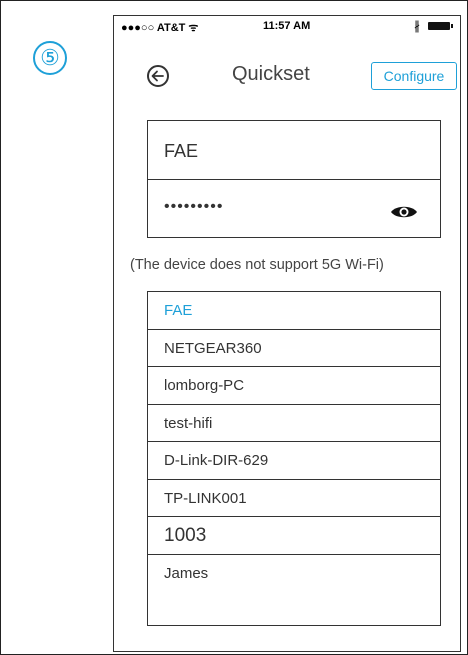 This screenshot has height=655, width=468. Describe the element at coordinates (414, 76) in the screenshot. I see `configure-button: Configure` at that location.